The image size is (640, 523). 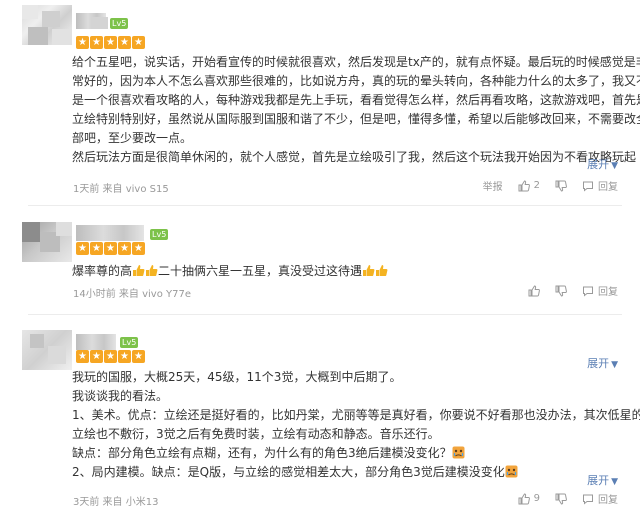 I want to click on review-line: 缺点：部分角色立绘有点糊，还有，为什么有的角色3绝后建模没变化？, so click(x=344, y=453).